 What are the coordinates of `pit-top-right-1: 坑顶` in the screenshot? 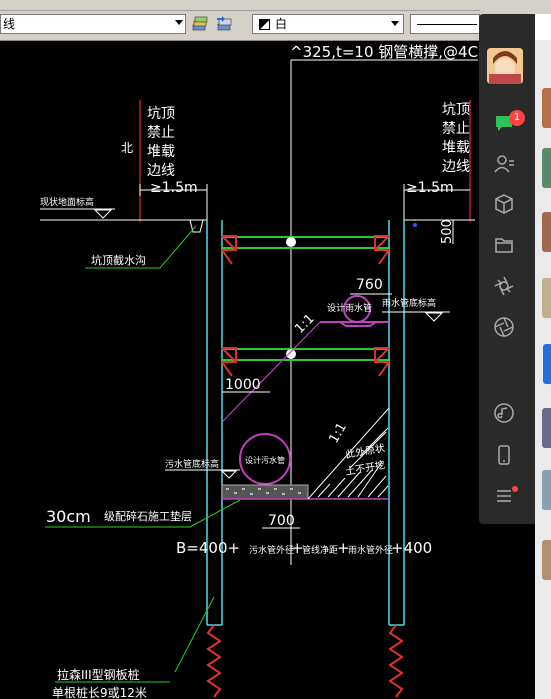 It's located at (456, 110).